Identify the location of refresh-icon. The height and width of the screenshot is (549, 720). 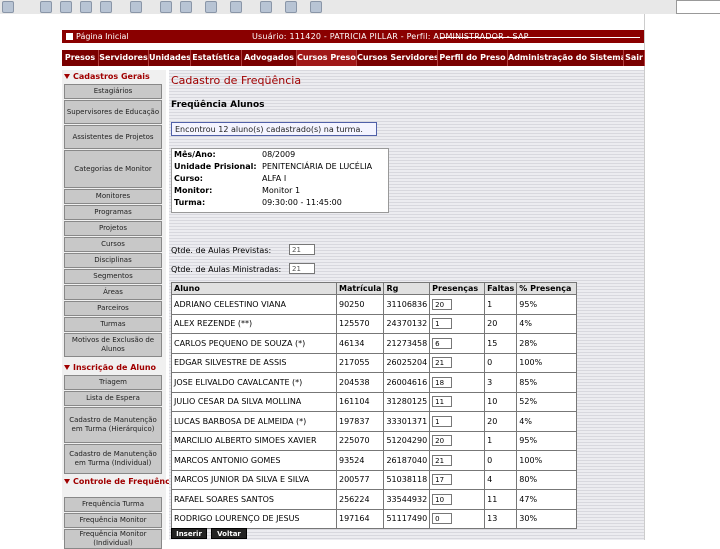
(66, 7).